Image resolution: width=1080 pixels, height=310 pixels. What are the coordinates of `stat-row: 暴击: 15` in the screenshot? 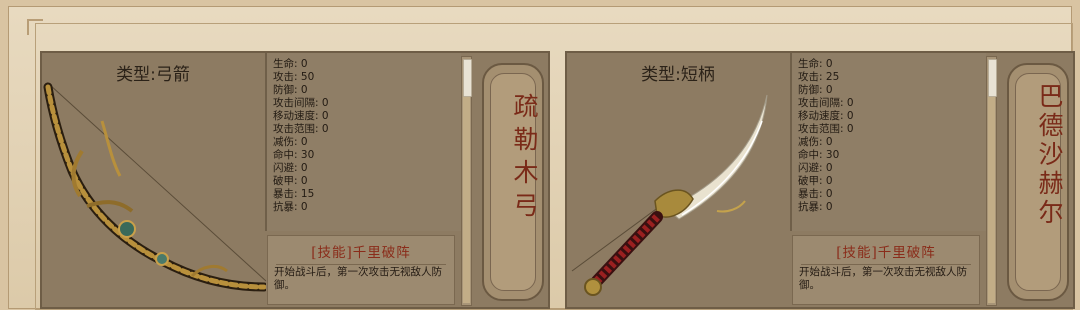 It's located at (294, 194).